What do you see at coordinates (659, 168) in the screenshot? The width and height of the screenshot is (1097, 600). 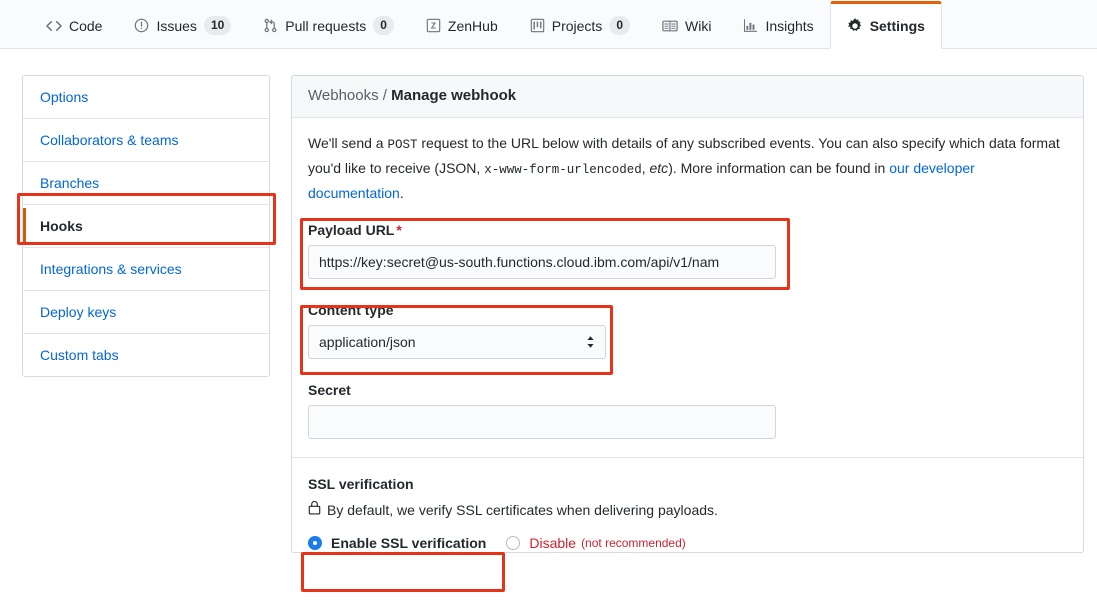 I see `desc-italic-etc: etc` at bounding box center [659, 168].